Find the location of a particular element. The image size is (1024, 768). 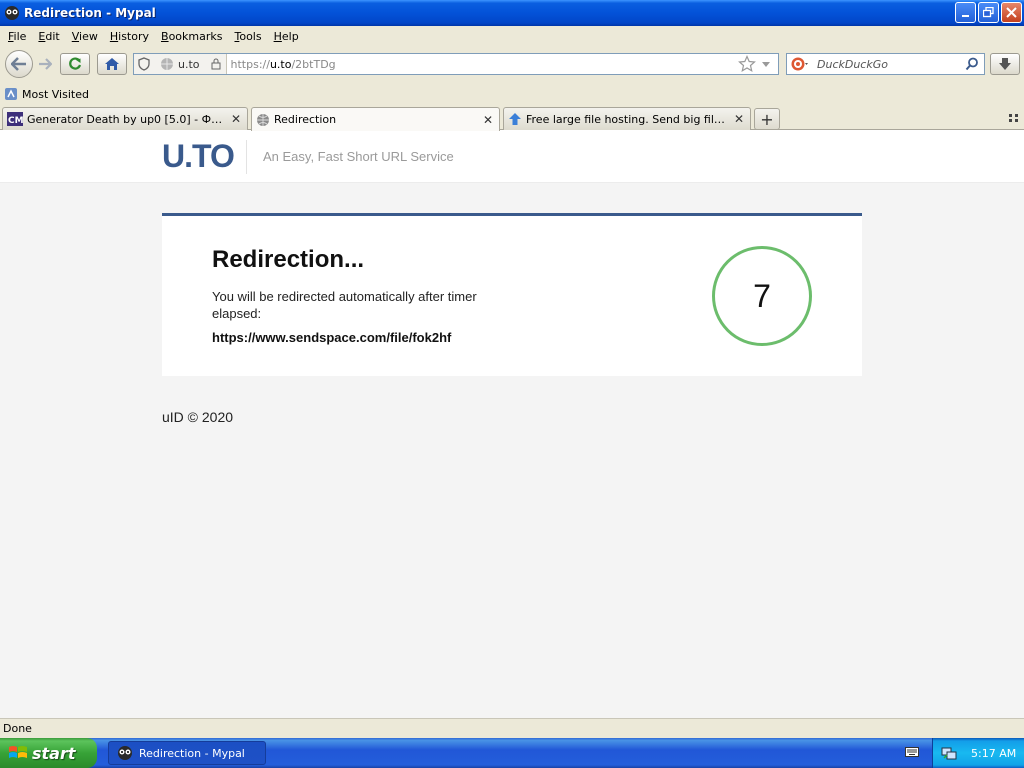

search-bar: DuckDuckGo is located at coordinates (885, 64).